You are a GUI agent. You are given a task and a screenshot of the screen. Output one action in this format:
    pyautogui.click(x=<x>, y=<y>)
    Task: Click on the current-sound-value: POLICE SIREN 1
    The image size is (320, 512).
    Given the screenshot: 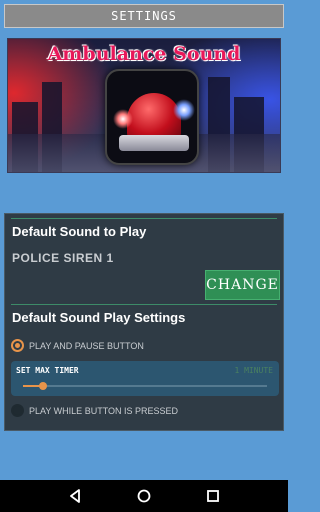 What is the action you would take?
    pyautogui.click(x=63, y=258)
    